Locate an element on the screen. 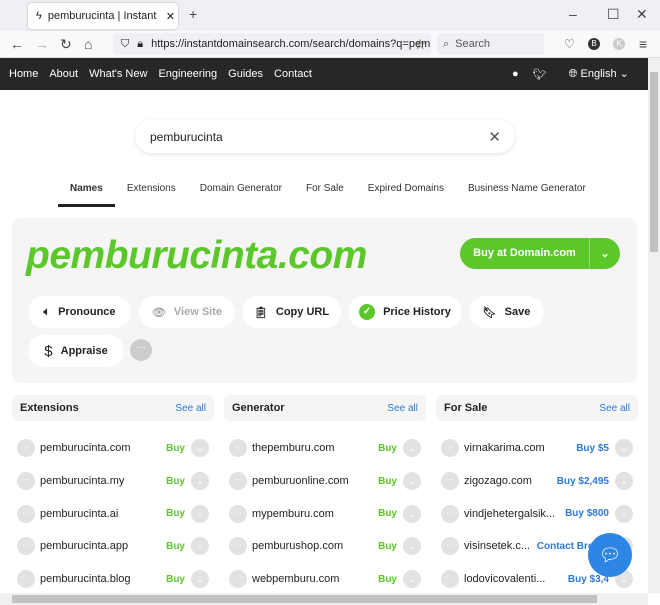  domain-row: ··· pemburucinta.com Buy ⌄ is located at coordinates (113, 448).